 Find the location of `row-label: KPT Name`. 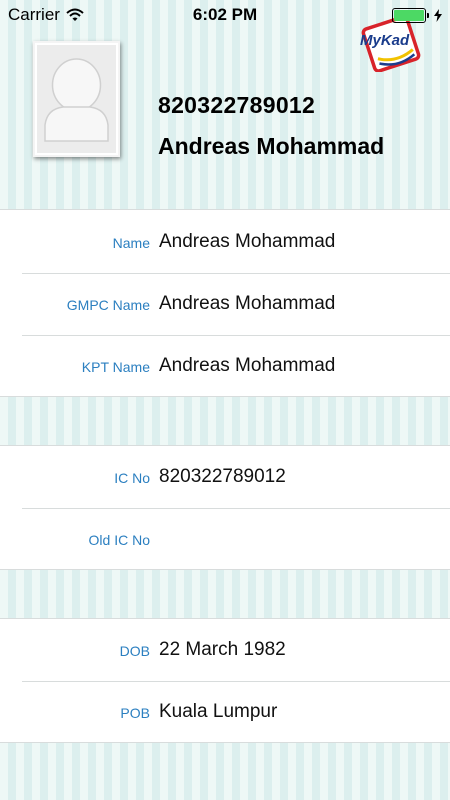

row-label: KPT Name is located at coordinates (115, 367).